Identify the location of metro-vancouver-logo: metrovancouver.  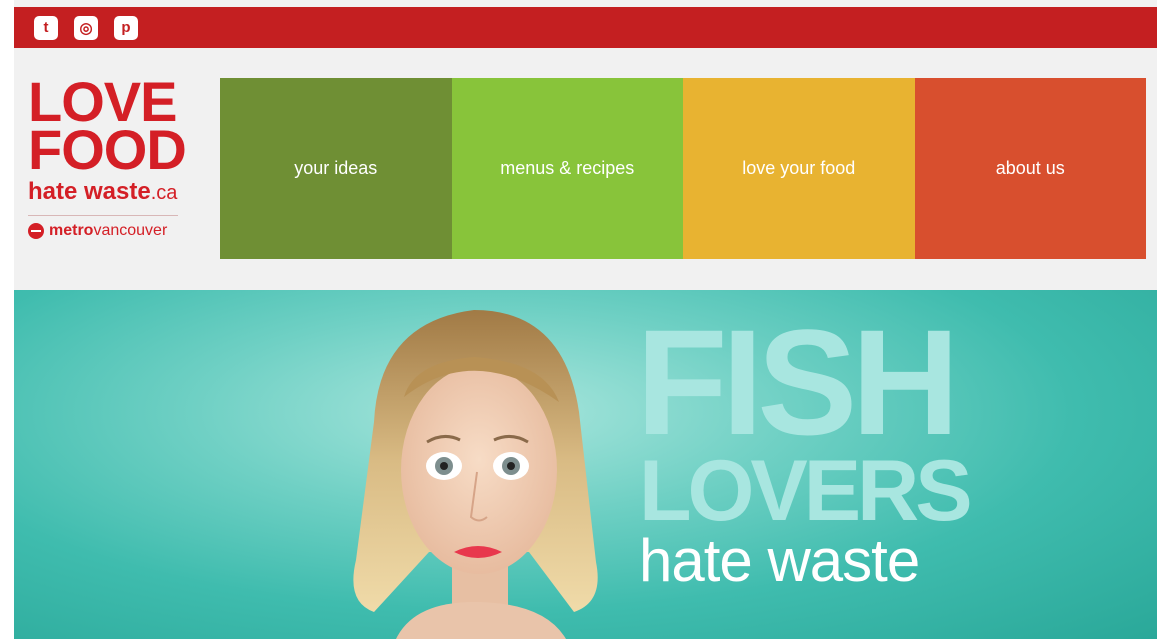
(108, 231).